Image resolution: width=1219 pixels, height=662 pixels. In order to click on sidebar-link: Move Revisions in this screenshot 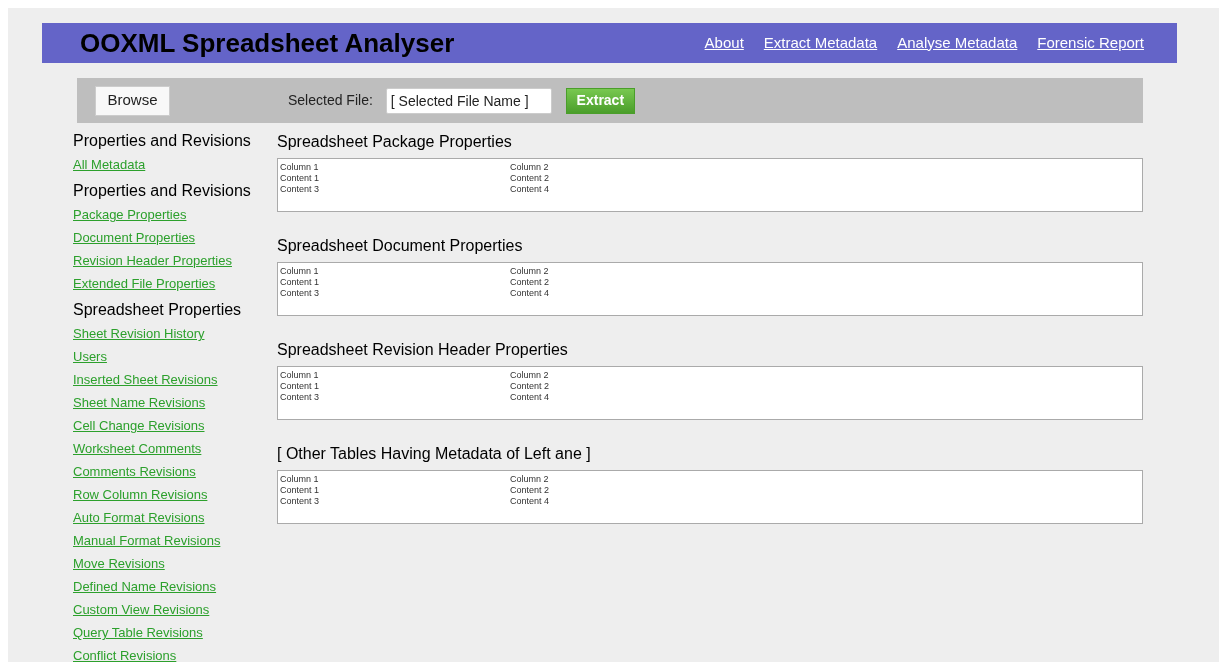, I will do `click(119, 563)`.